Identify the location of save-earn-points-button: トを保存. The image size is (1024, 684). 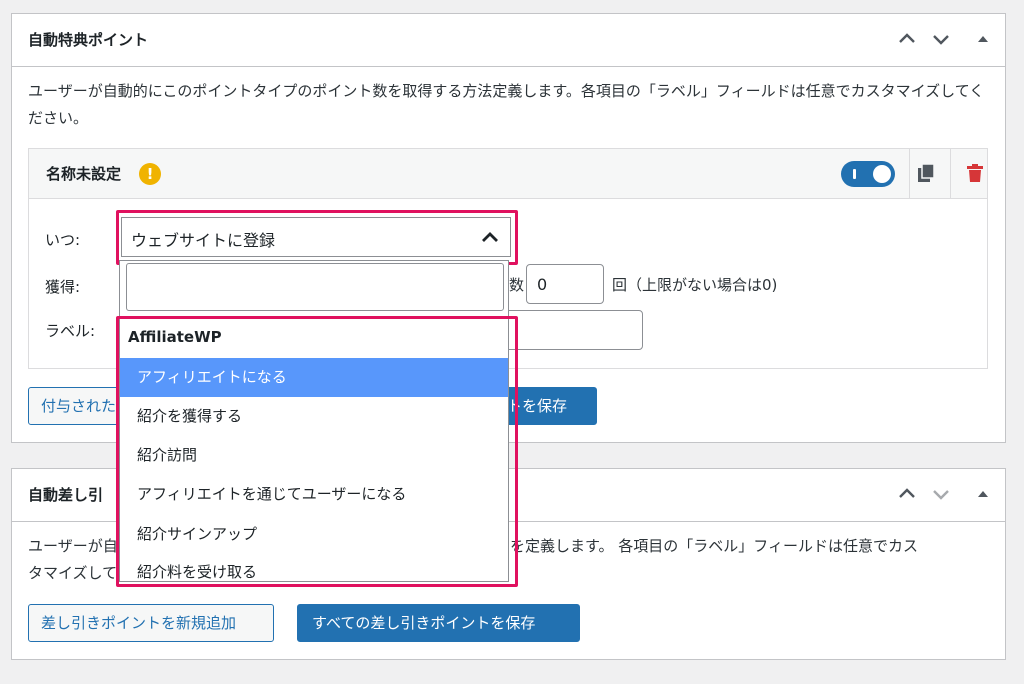
(547, 406).